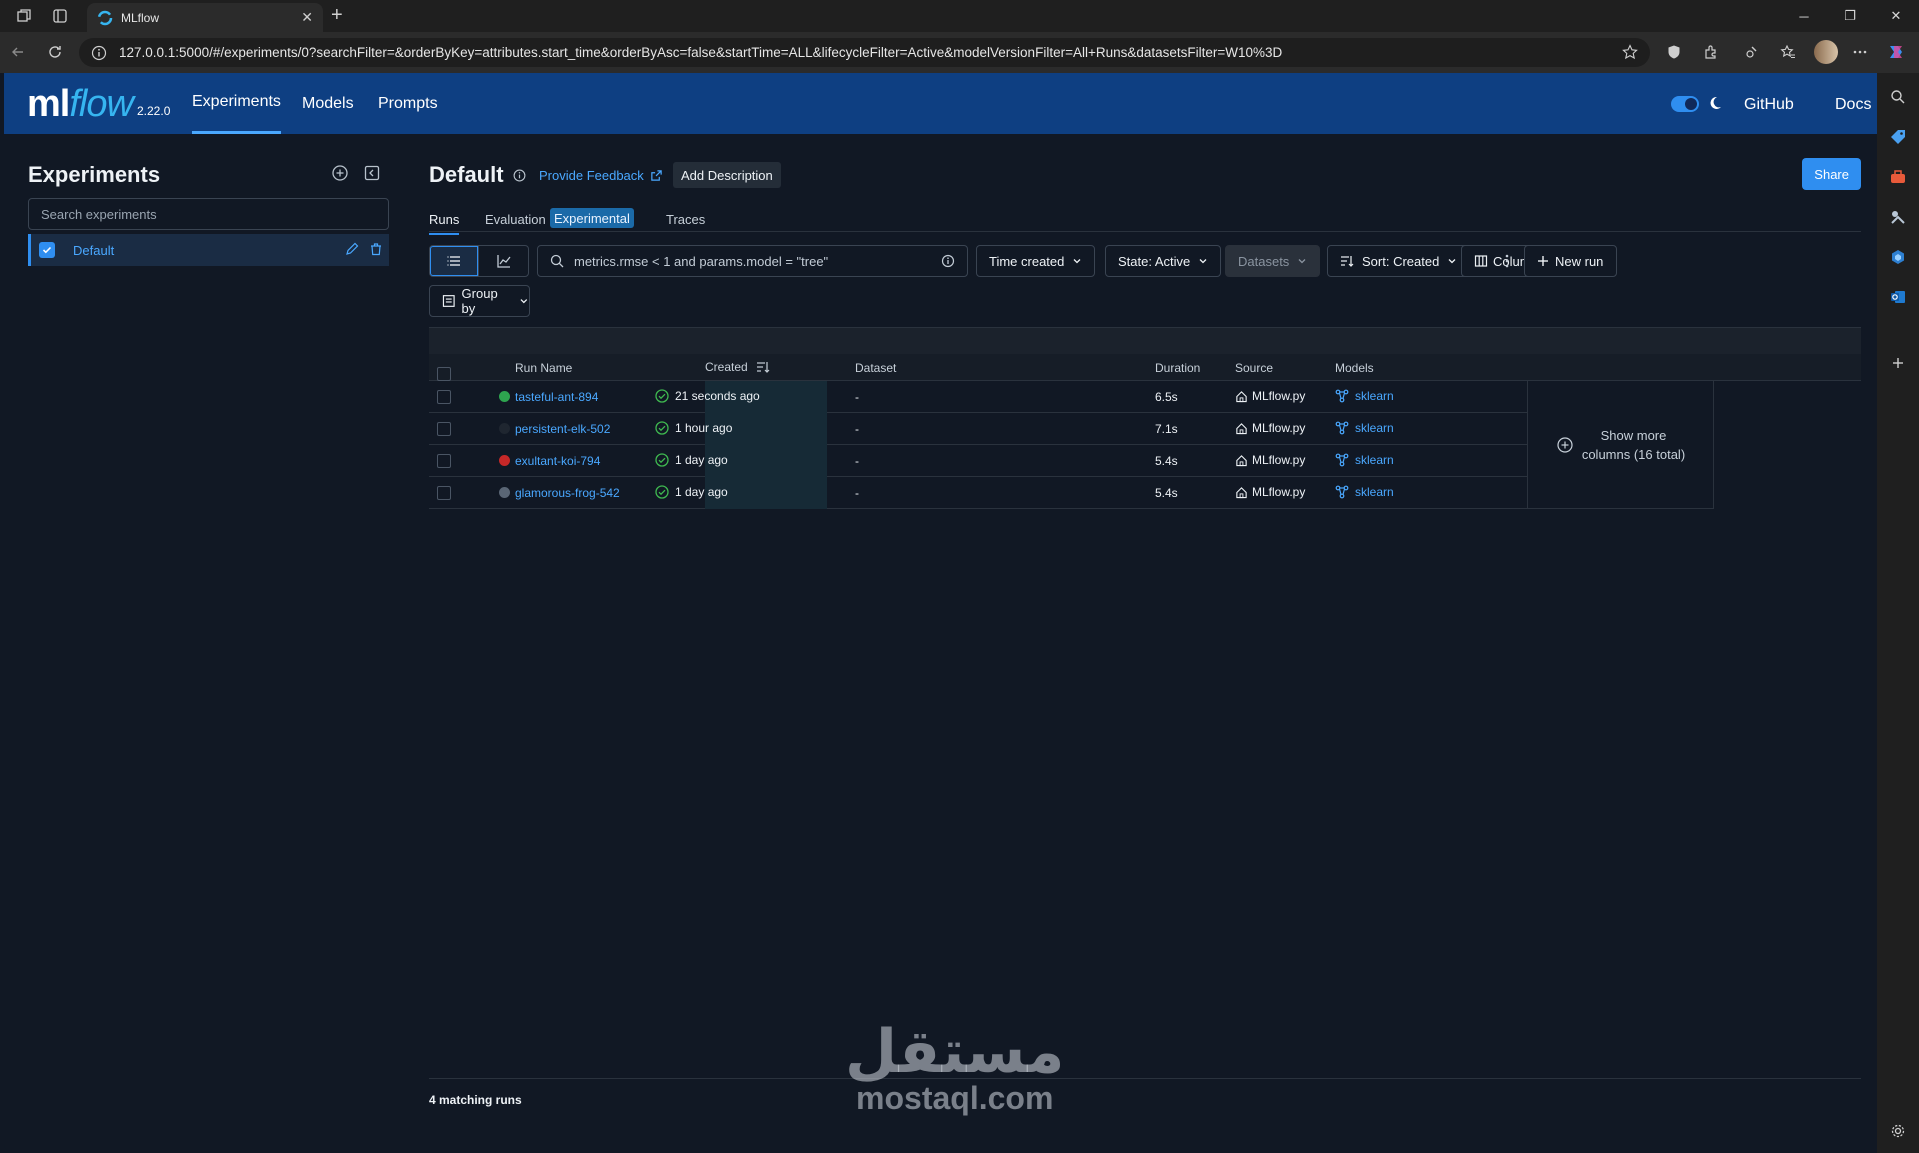  I want to click on table-view-icon, so click(455, 261).